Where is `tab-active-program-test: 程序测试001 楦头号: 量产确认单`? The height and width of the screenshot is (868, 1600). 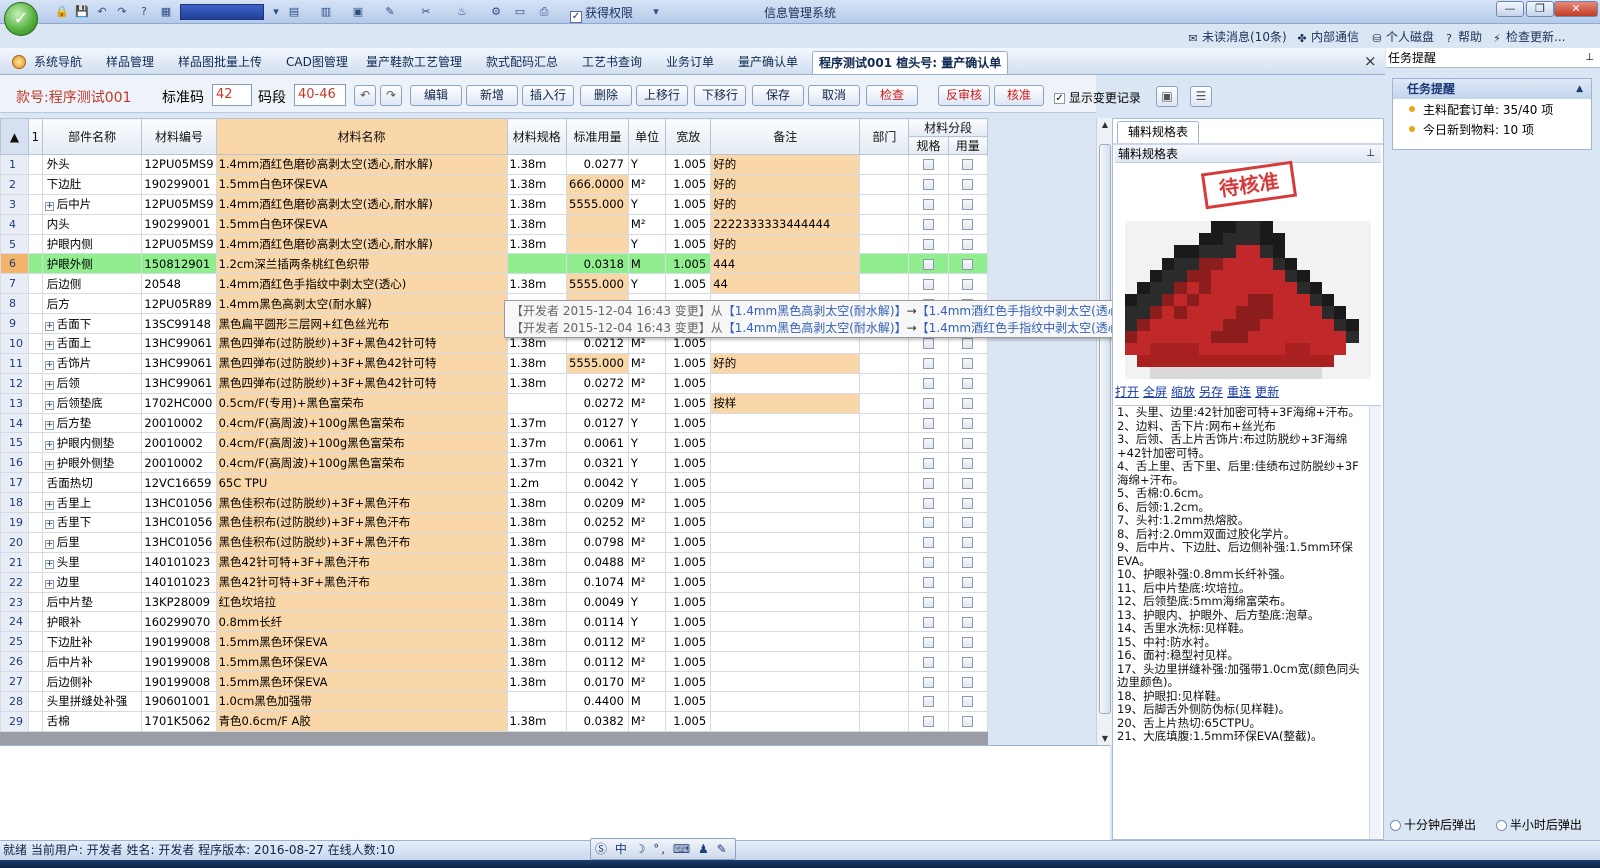 tab-active-program-test: 程序测试001 楦头号: 量产确认单 is located at coordinates (910, 62).